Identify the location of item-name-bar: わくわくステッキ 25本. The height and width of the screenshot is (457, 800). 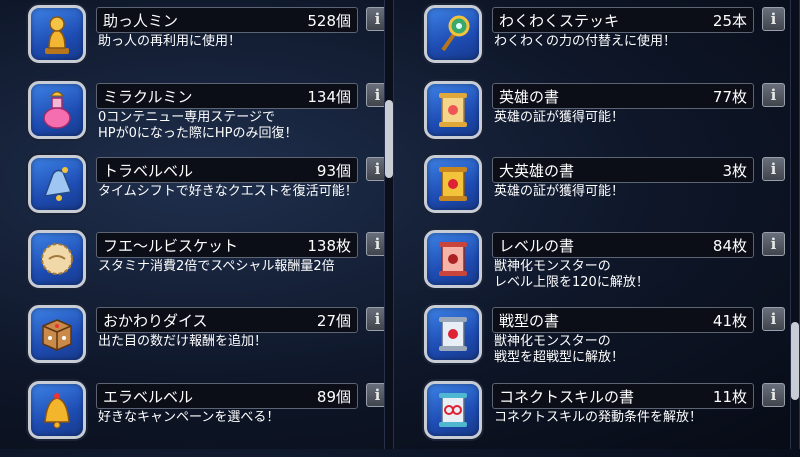
(623, 20).